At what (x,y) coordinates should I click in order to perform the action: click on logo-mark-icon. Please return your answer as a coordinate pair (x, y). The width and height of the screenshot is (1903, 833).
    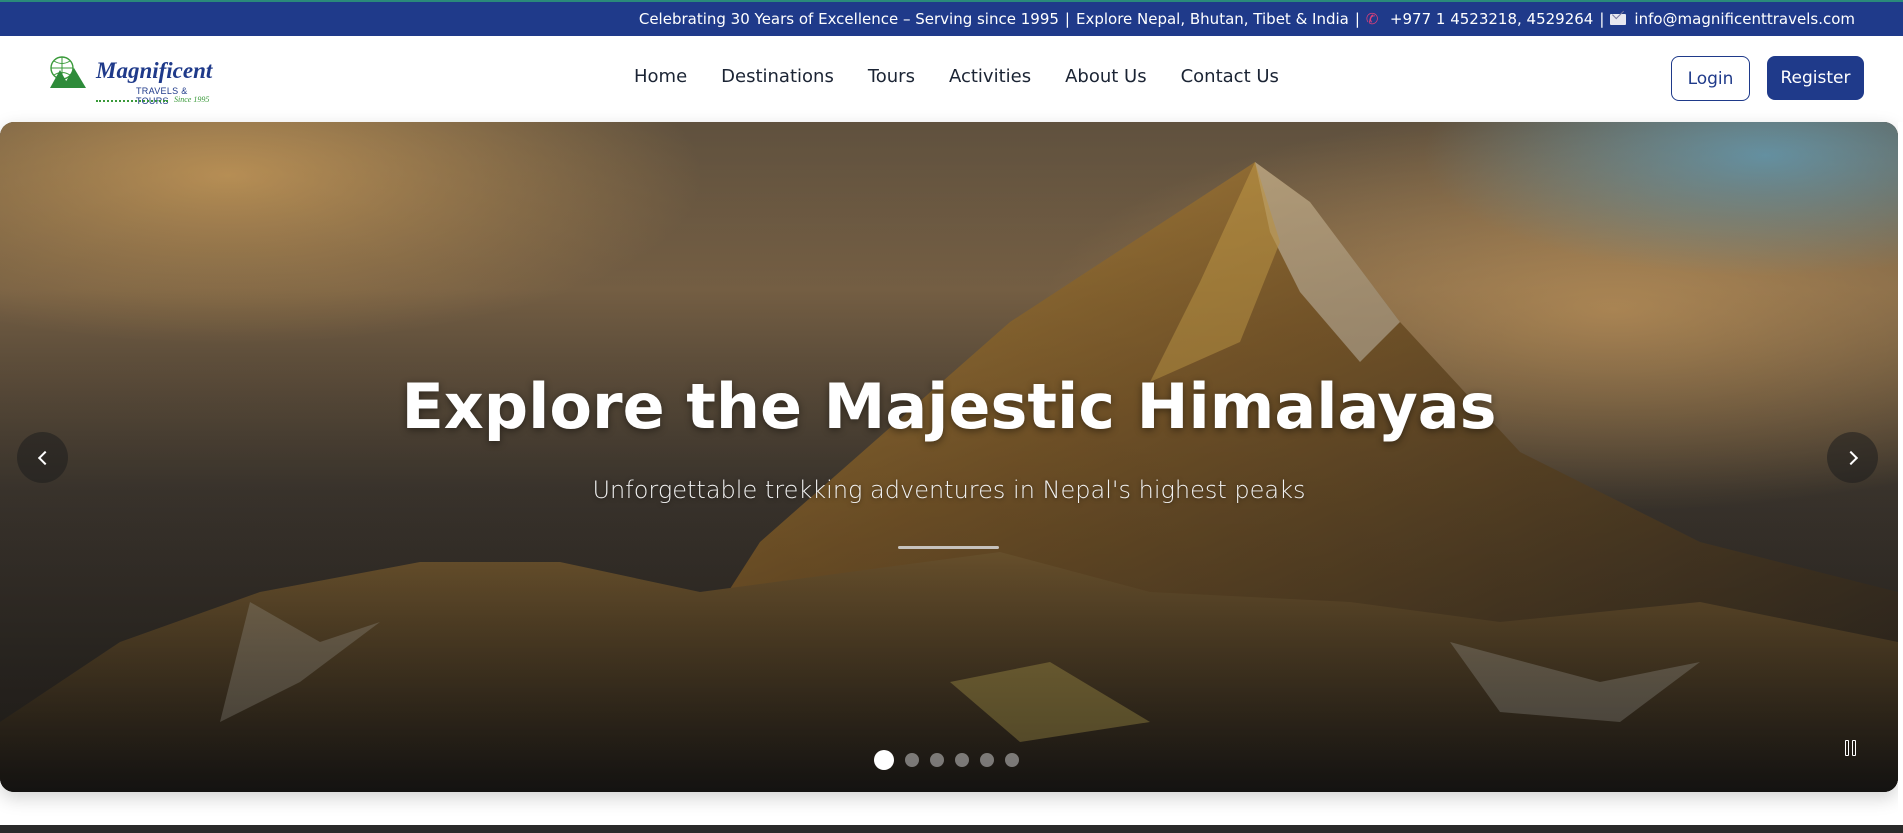
    Looking at the image, I should click on (68, 72).